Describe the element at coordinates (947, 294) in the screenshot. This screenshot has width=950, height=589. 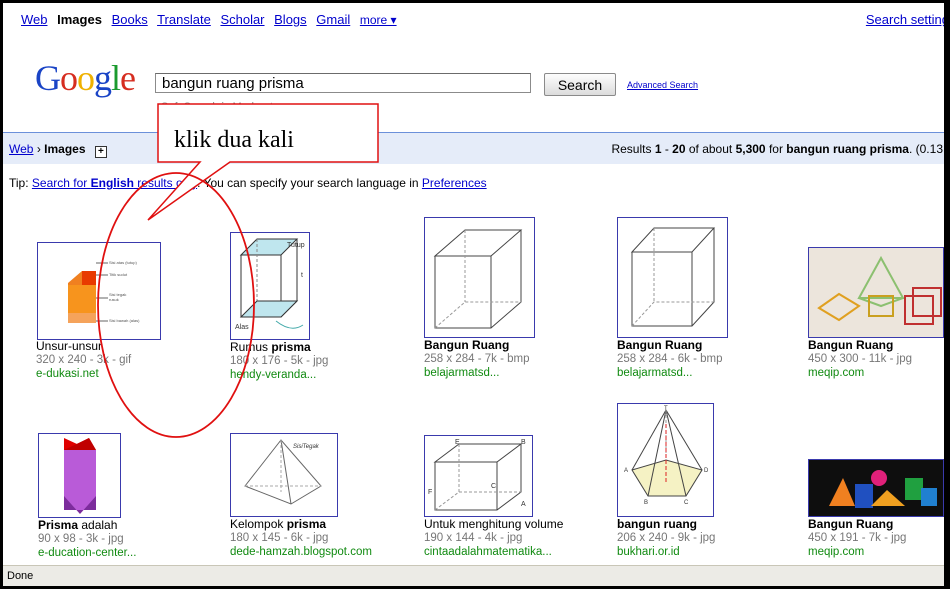
I see `window-edge` at that location.